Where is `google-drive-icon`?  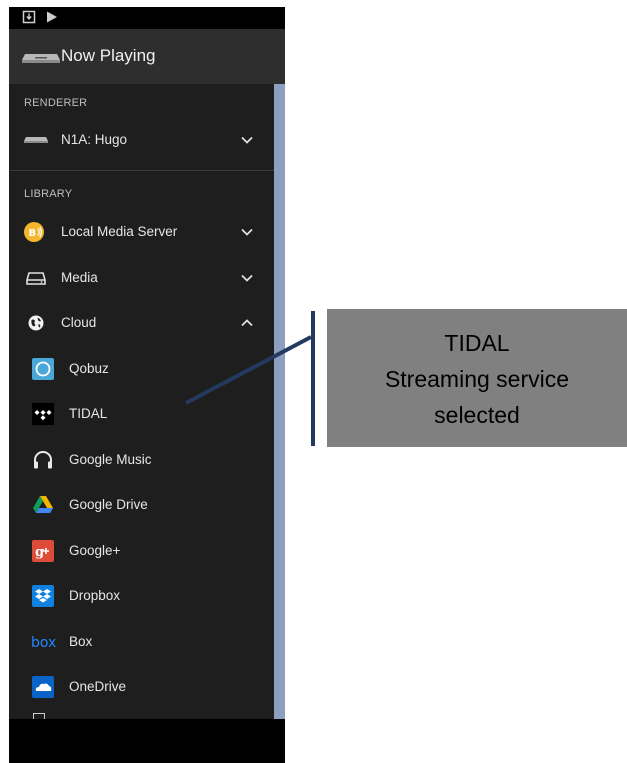
google-drive-icon is located at coordinates (43, 504).